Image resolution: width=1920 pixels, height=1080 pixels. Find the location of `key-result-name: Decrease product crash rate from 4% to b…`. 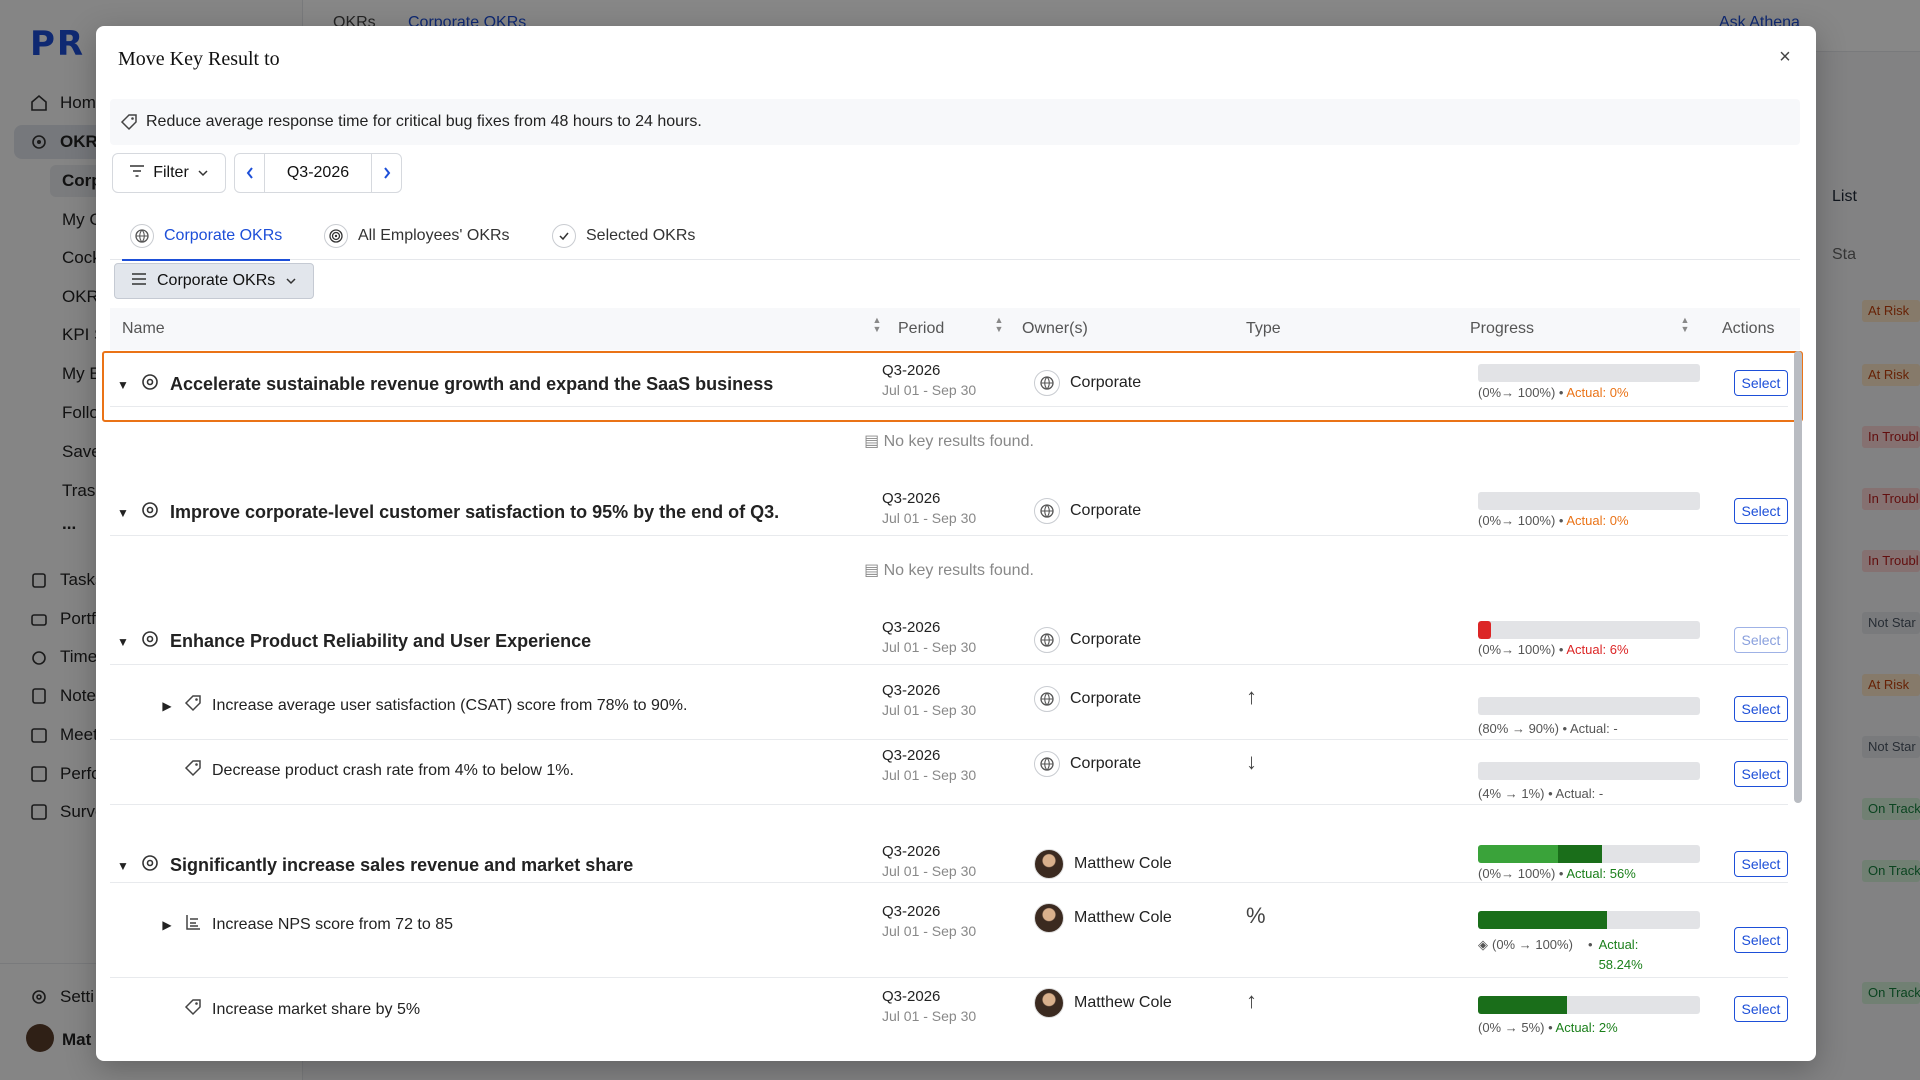

key-result-name: Decrease product crash rate from 4% to b… is located at coordinates (393, 771).